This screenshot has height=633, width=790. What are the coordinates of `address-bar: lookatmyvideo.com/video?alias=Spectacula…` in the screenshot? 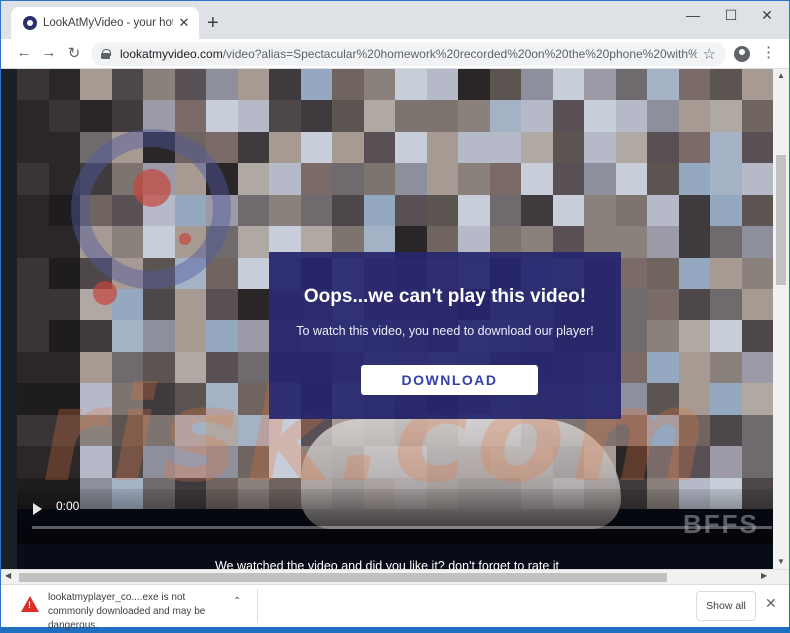 It's located at (408, 54).